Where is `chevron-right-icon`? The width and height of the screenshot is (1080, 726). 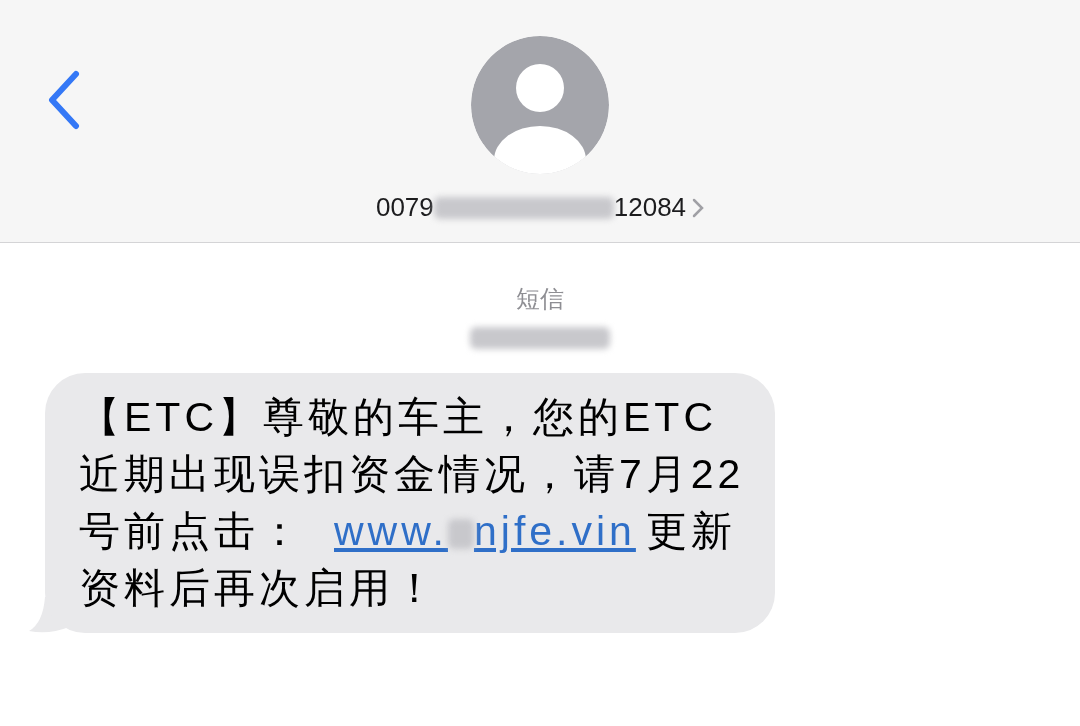
chevron-right-icon is located at coordinates (698, 207).